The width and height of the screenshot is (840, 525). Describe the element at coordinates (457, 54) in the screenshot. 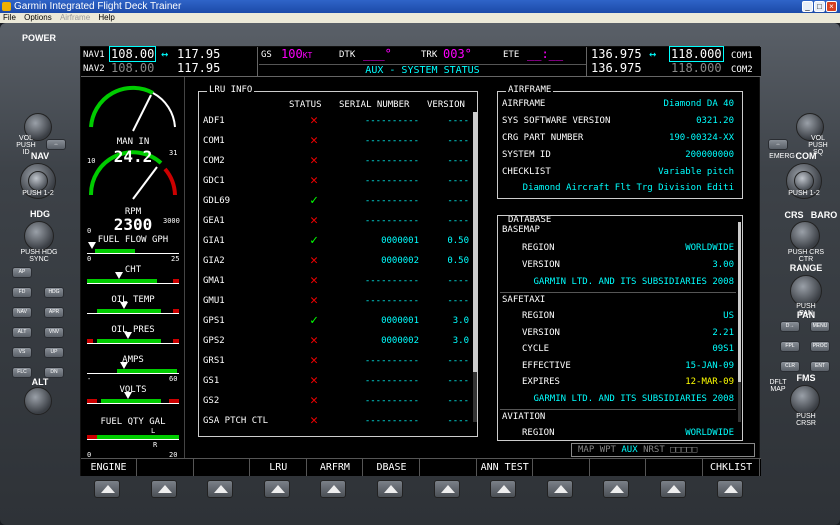

I see `trk-value: 003°` at that location.